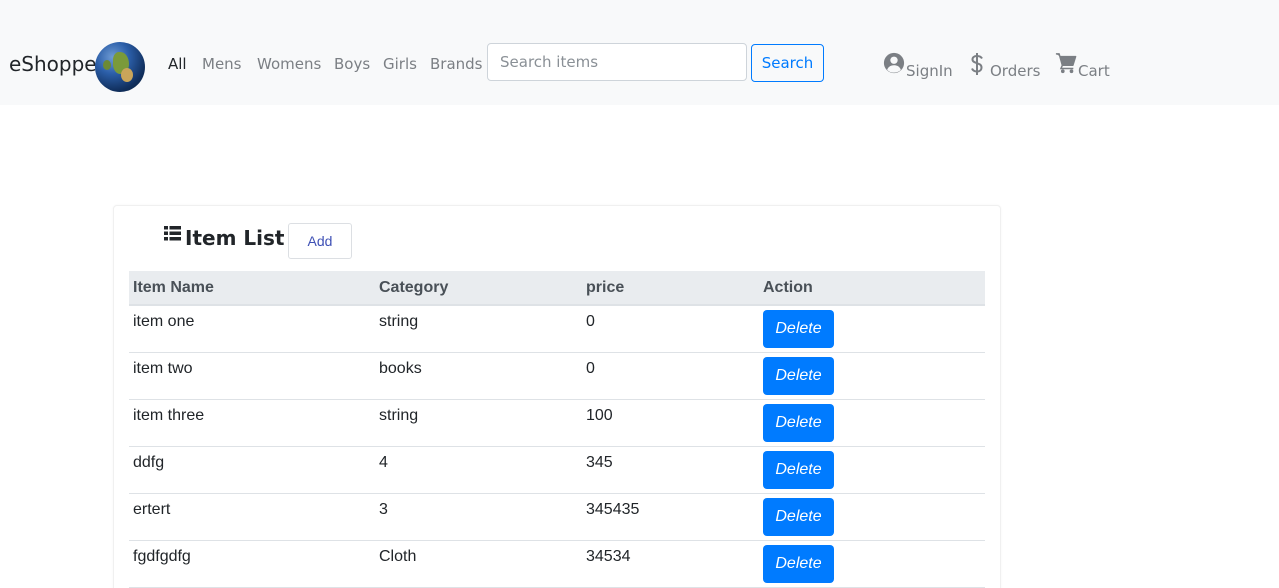  I want to click on nav-link-womens: Womens, so click(289, 64).